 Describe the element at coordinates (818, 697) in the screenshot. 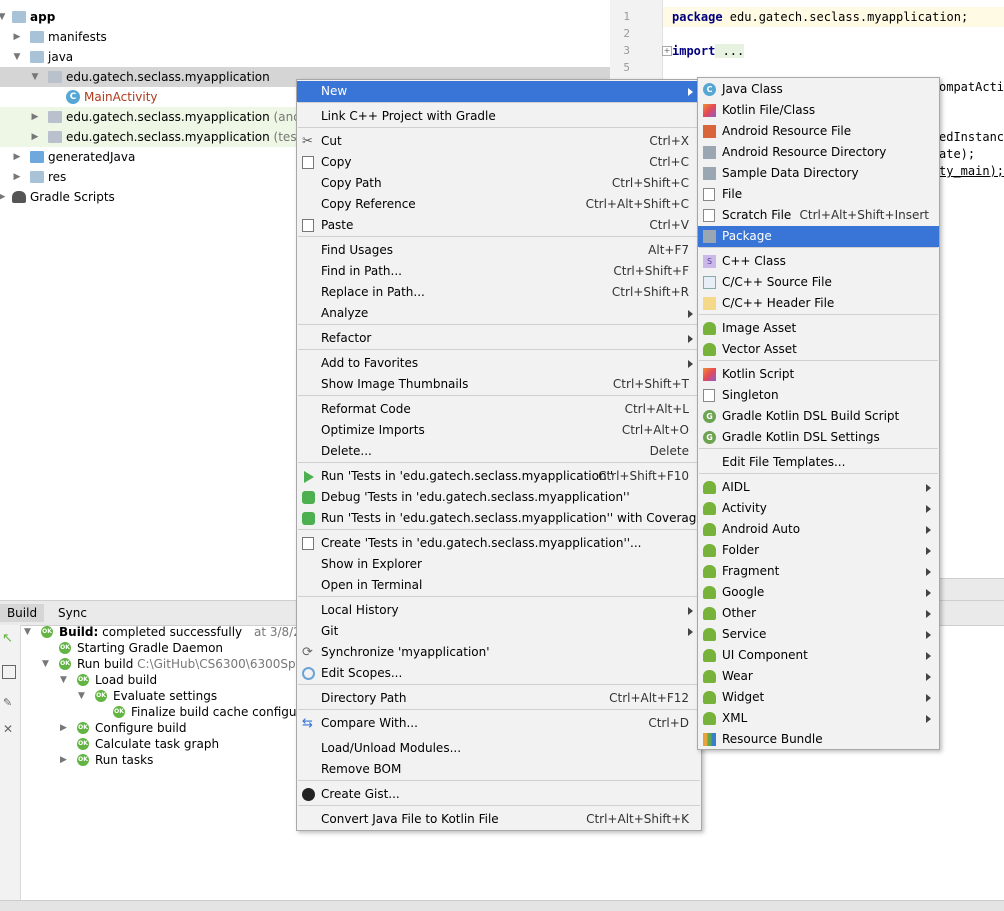

I see `new-item-widget: Widget` at that location.